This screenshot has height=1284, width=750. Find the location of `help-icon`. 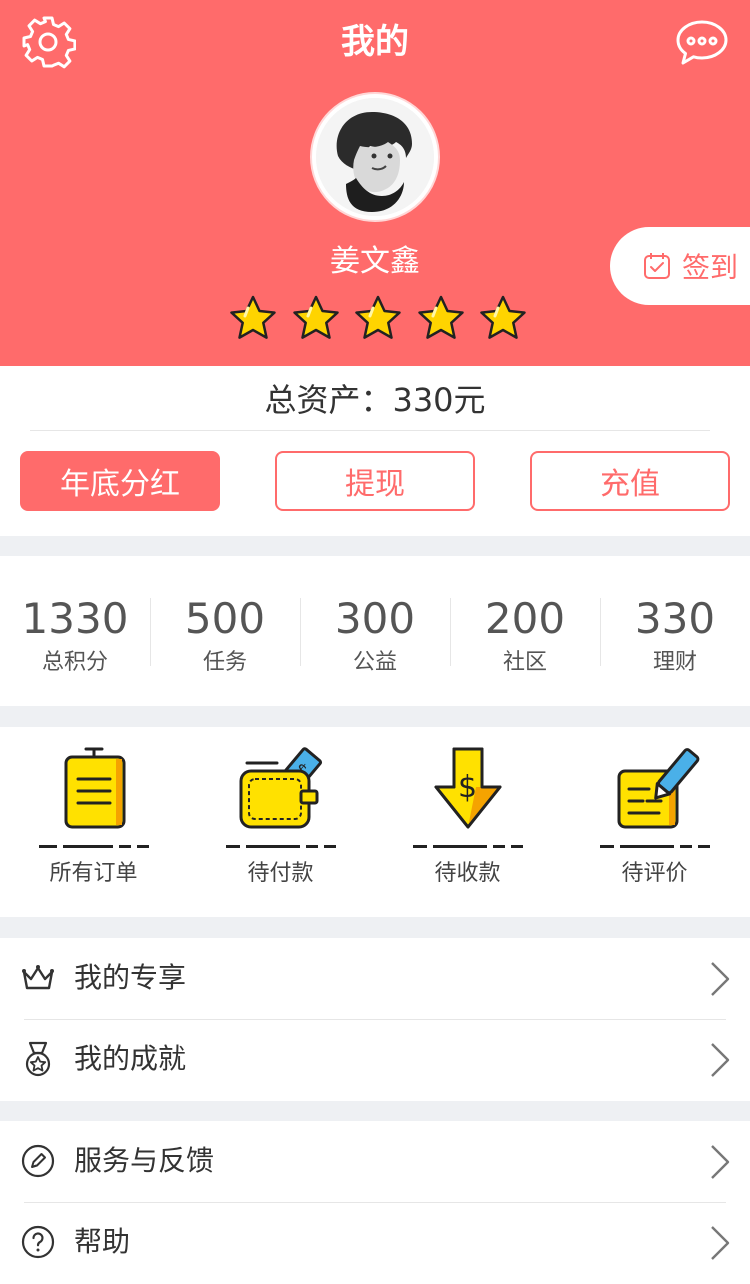

help-icon is located at coordinates (38, 1242).